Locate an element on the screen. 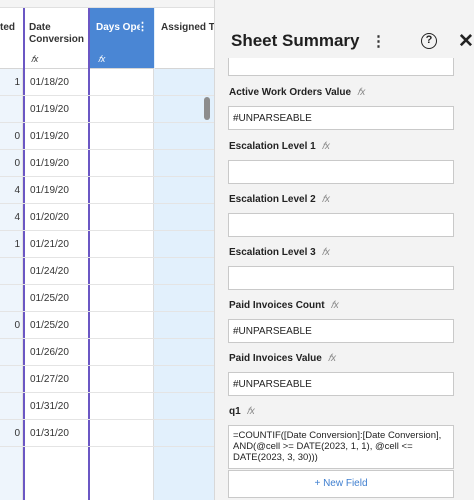 The height and width of the screenshot is (500, 474). column-menu-icon: ⋮ is located at coordinates (142, 26).